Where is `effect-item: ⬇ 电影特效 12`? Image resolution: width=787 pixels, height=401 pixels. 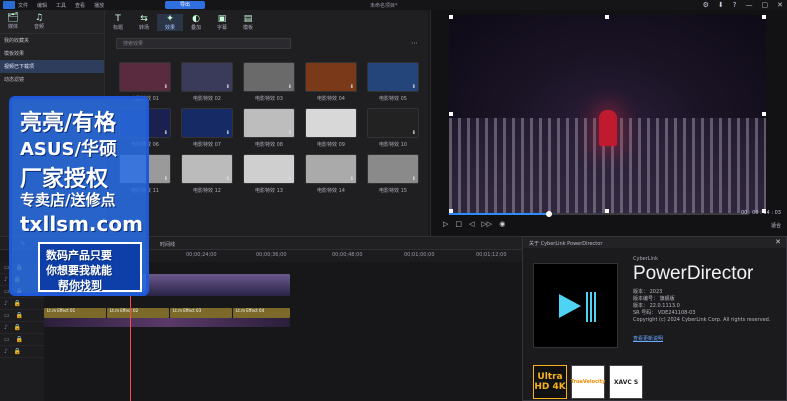 effect-item: ⬇ 电影特效 12 is located at coordinates (212, 174).